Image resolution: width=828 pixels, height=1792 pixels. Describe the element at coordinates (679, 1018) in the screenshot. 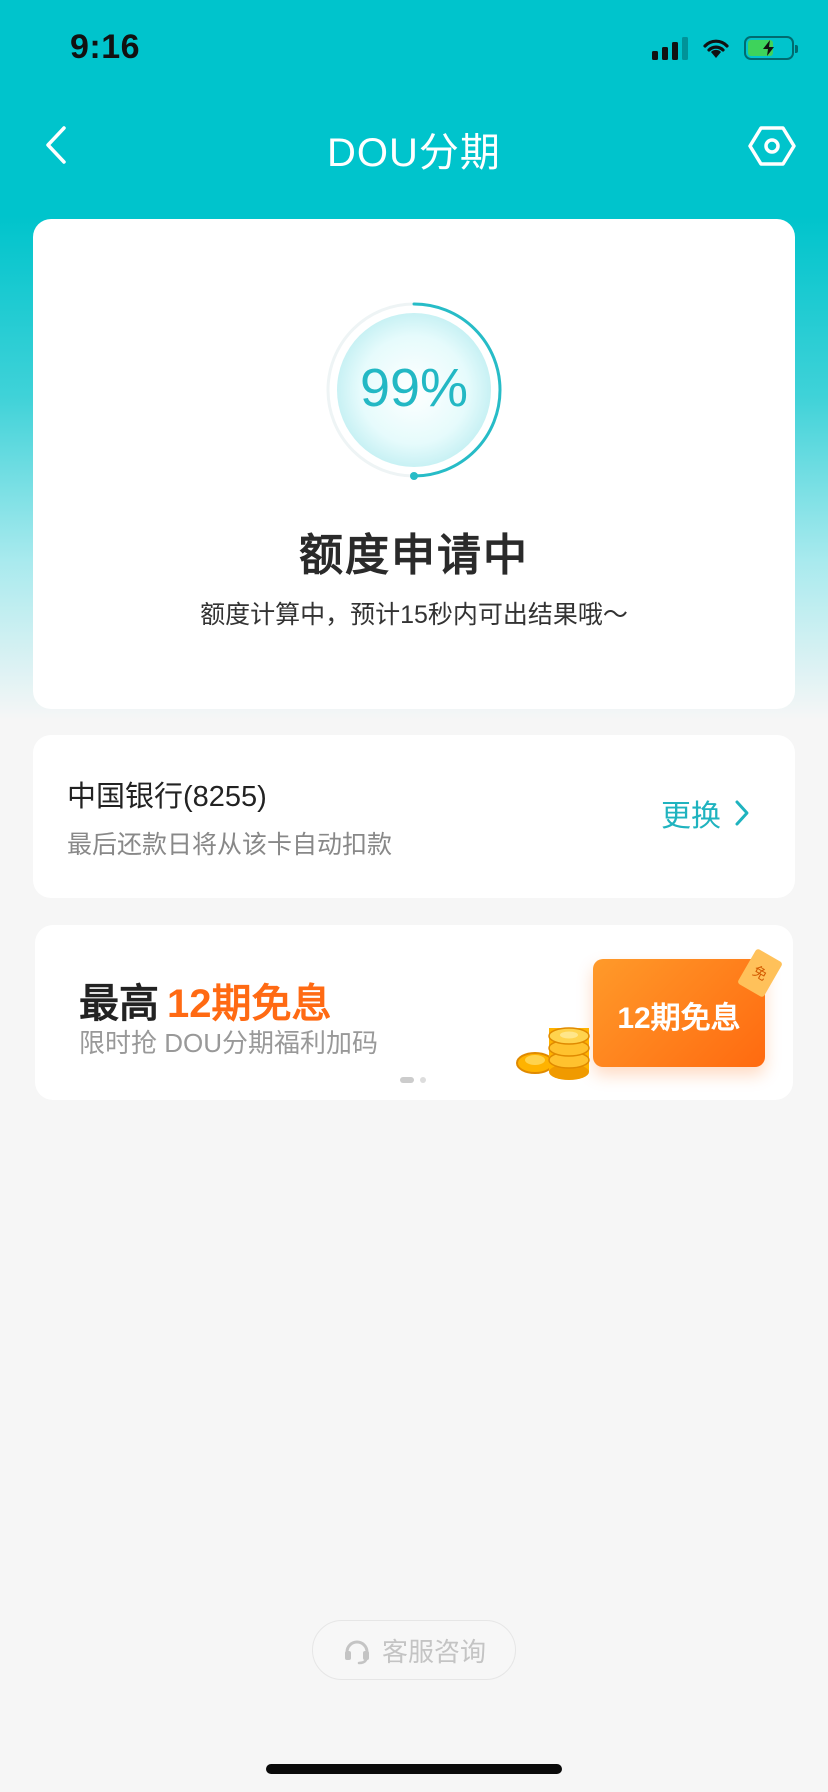

I see `coupon-text: 12期免息` at that location.